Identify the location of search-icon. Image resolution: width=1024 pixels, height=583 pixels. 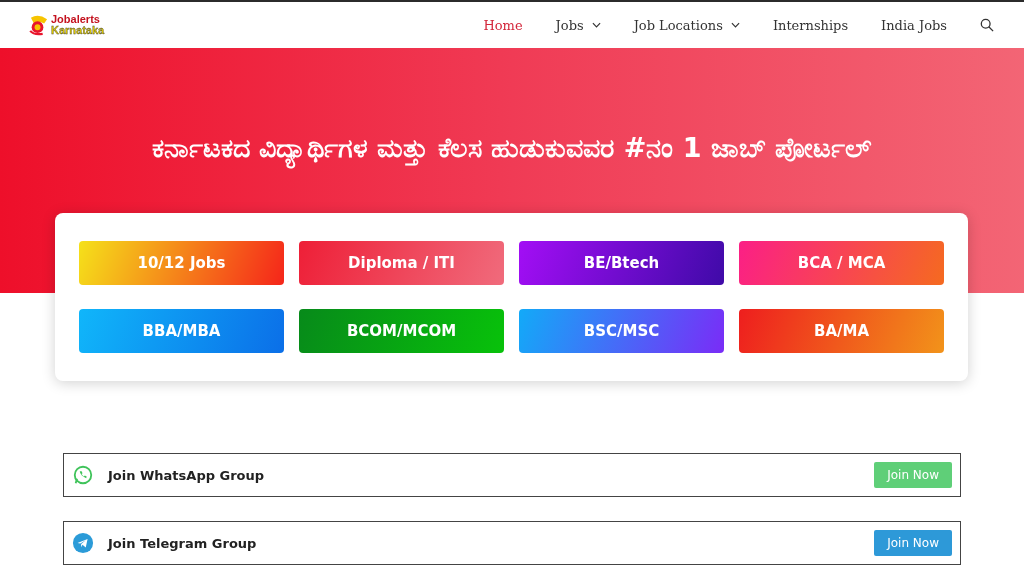
(987, 25).